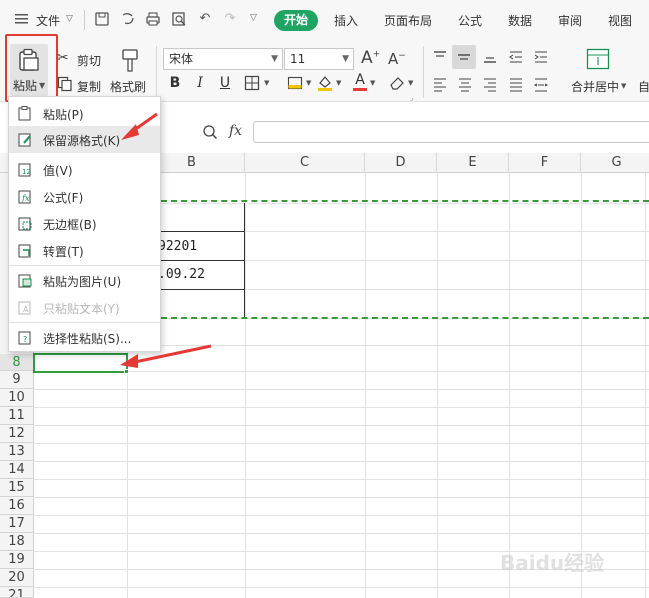  What do you see at coordinates (166, 240) in the screenshot?
I see `annotation-arrows` at bounding box center [166, 240].